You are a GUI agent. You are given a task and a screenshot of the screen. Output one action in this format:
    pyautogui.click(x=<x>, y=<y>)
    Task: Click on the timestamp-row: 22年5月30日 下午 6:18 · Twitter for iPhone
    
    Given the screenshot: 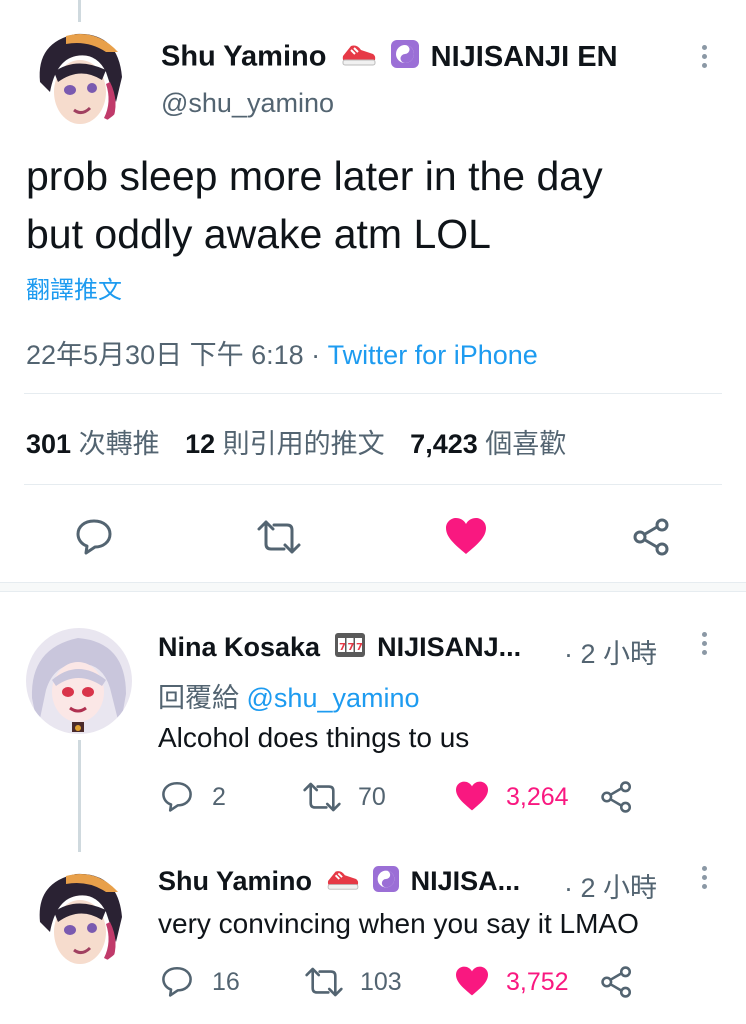 What is the action you would take?
    pyautogui.click(x=282, y=352)
    